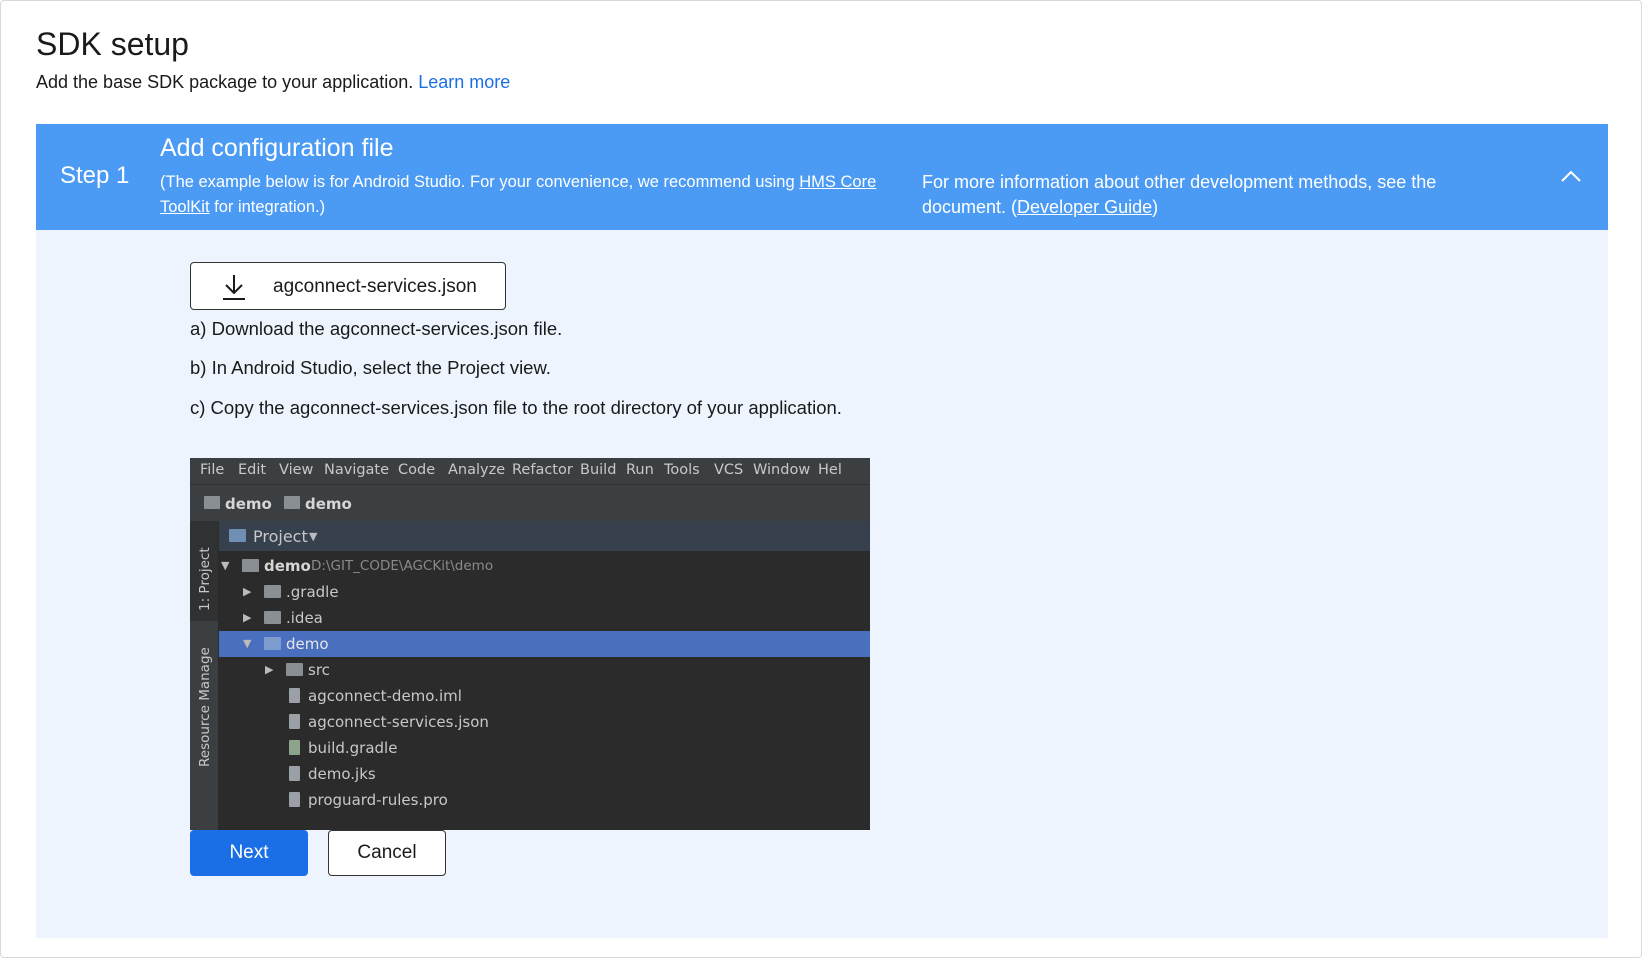  I want to click on ide-menu-navigate: Navigate, so click(357, 470).